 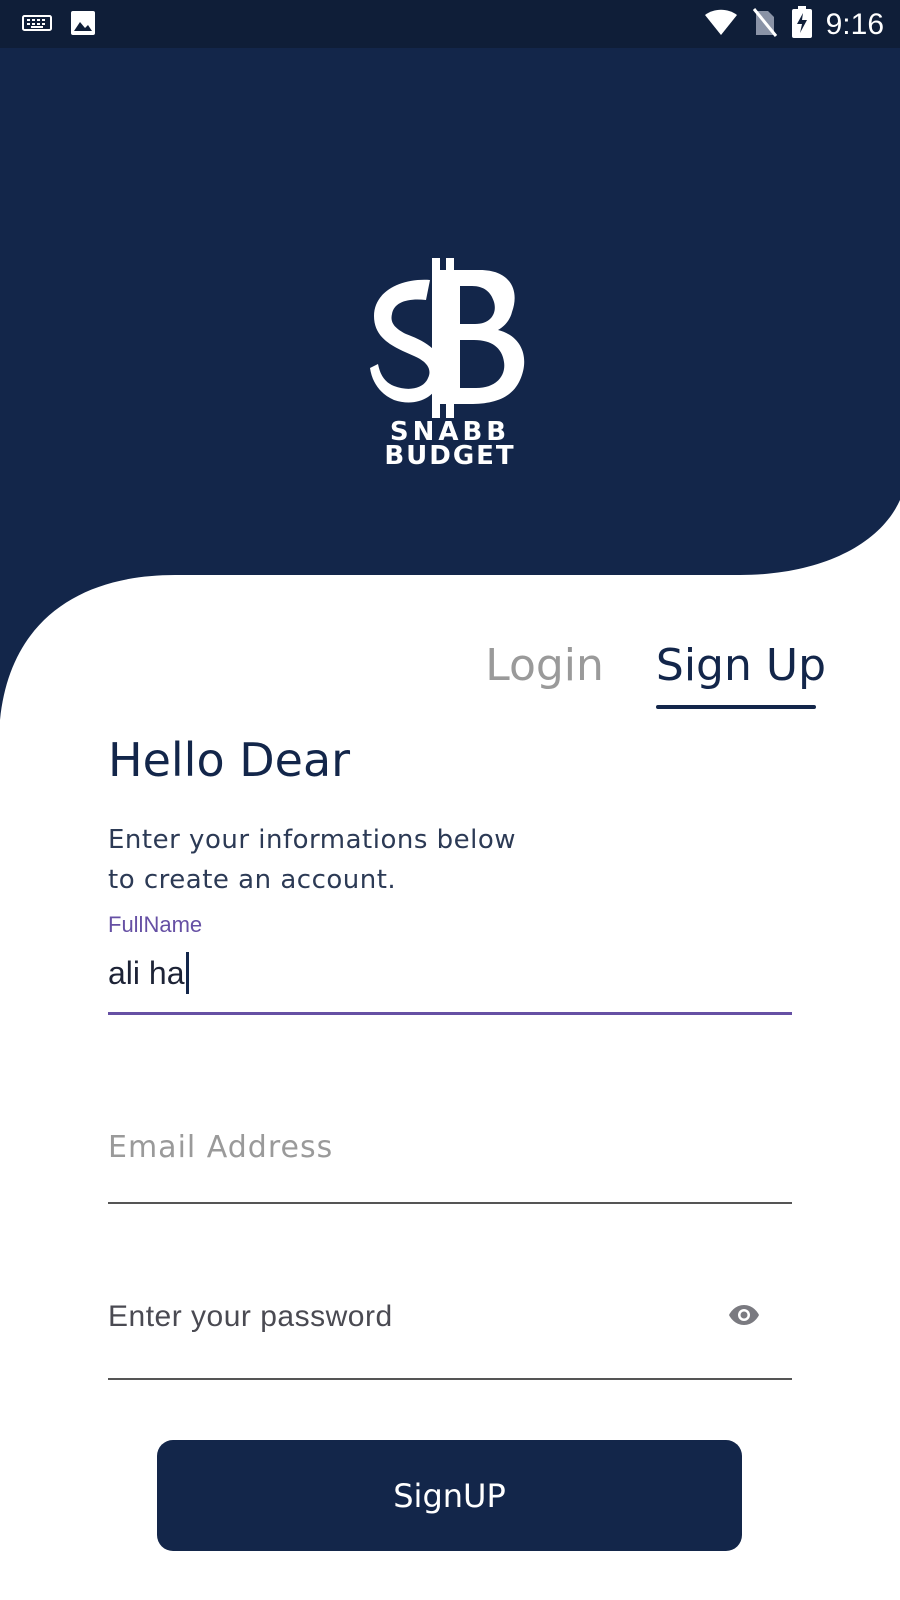 I want to click on snabb-budget-logo: SNABB BUDGET, so click(x=450, y=365).